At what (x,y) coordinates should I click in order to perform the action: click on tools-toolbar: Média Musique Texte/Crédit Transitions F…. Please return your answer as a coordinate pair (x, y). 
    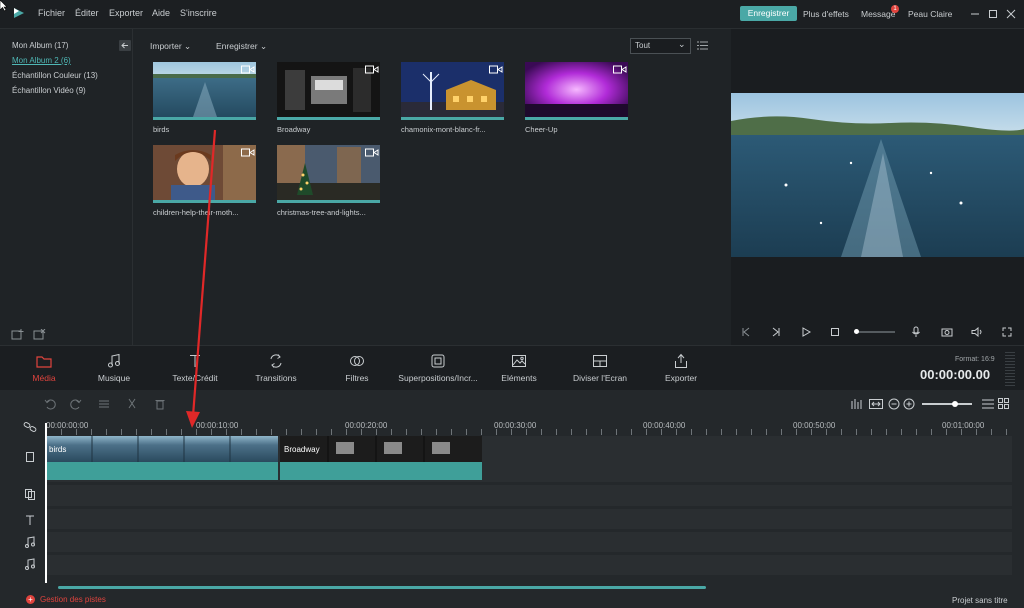
    Looking at the image, I should click on (512, 368).